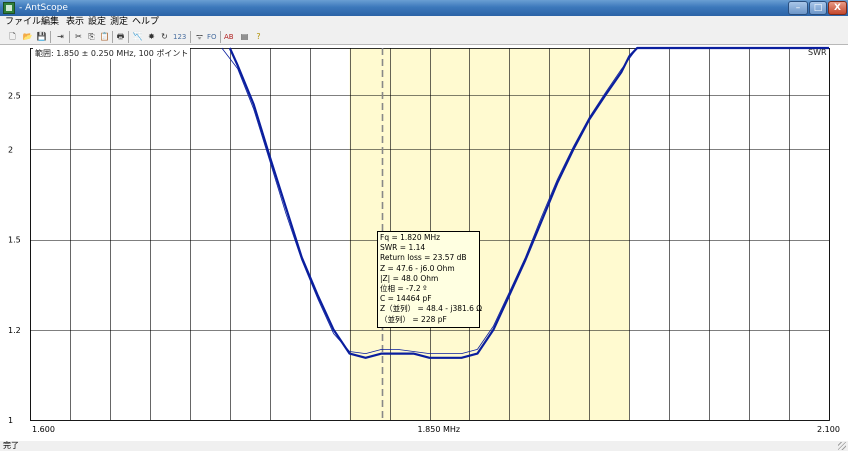 The width and height of the screenshot is (848, 451). Describe the element at coordinates (818, 8) in the screenshot. I see `maximize-button: □` at that location.